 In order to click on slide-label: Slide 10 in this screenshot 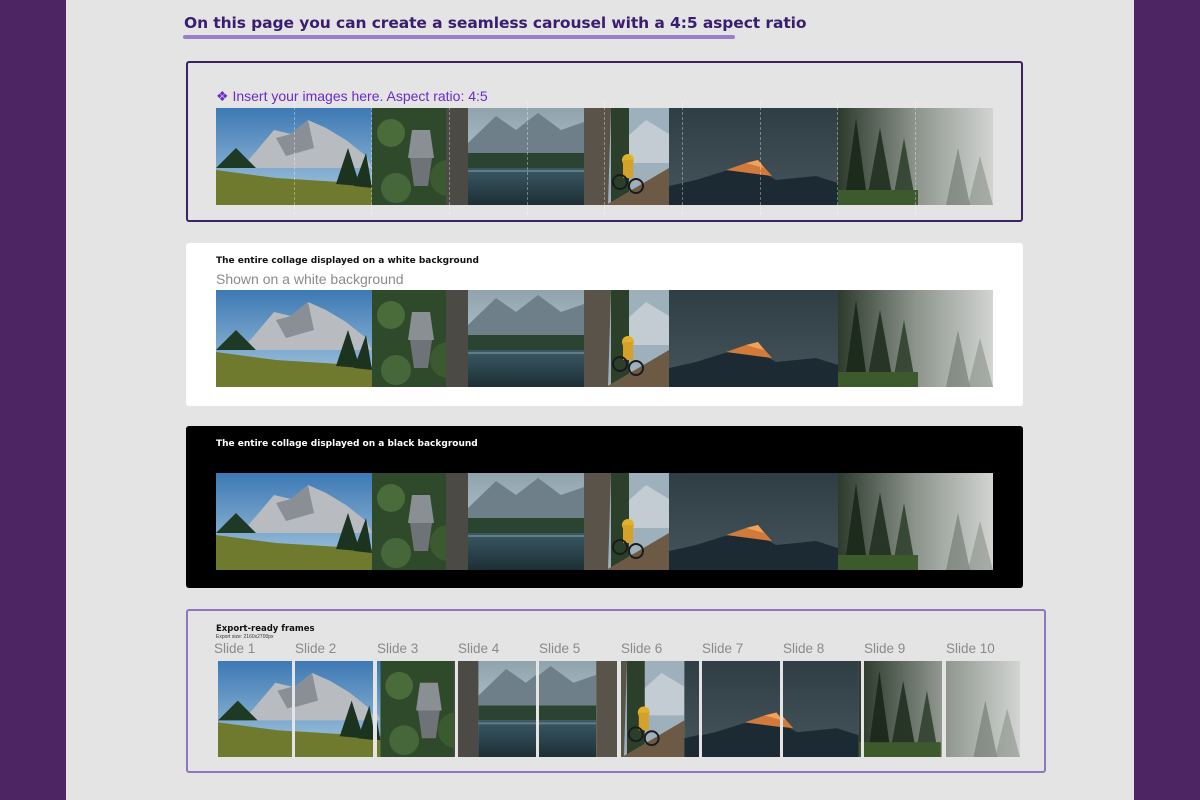, I will do `click(970, 648)`.